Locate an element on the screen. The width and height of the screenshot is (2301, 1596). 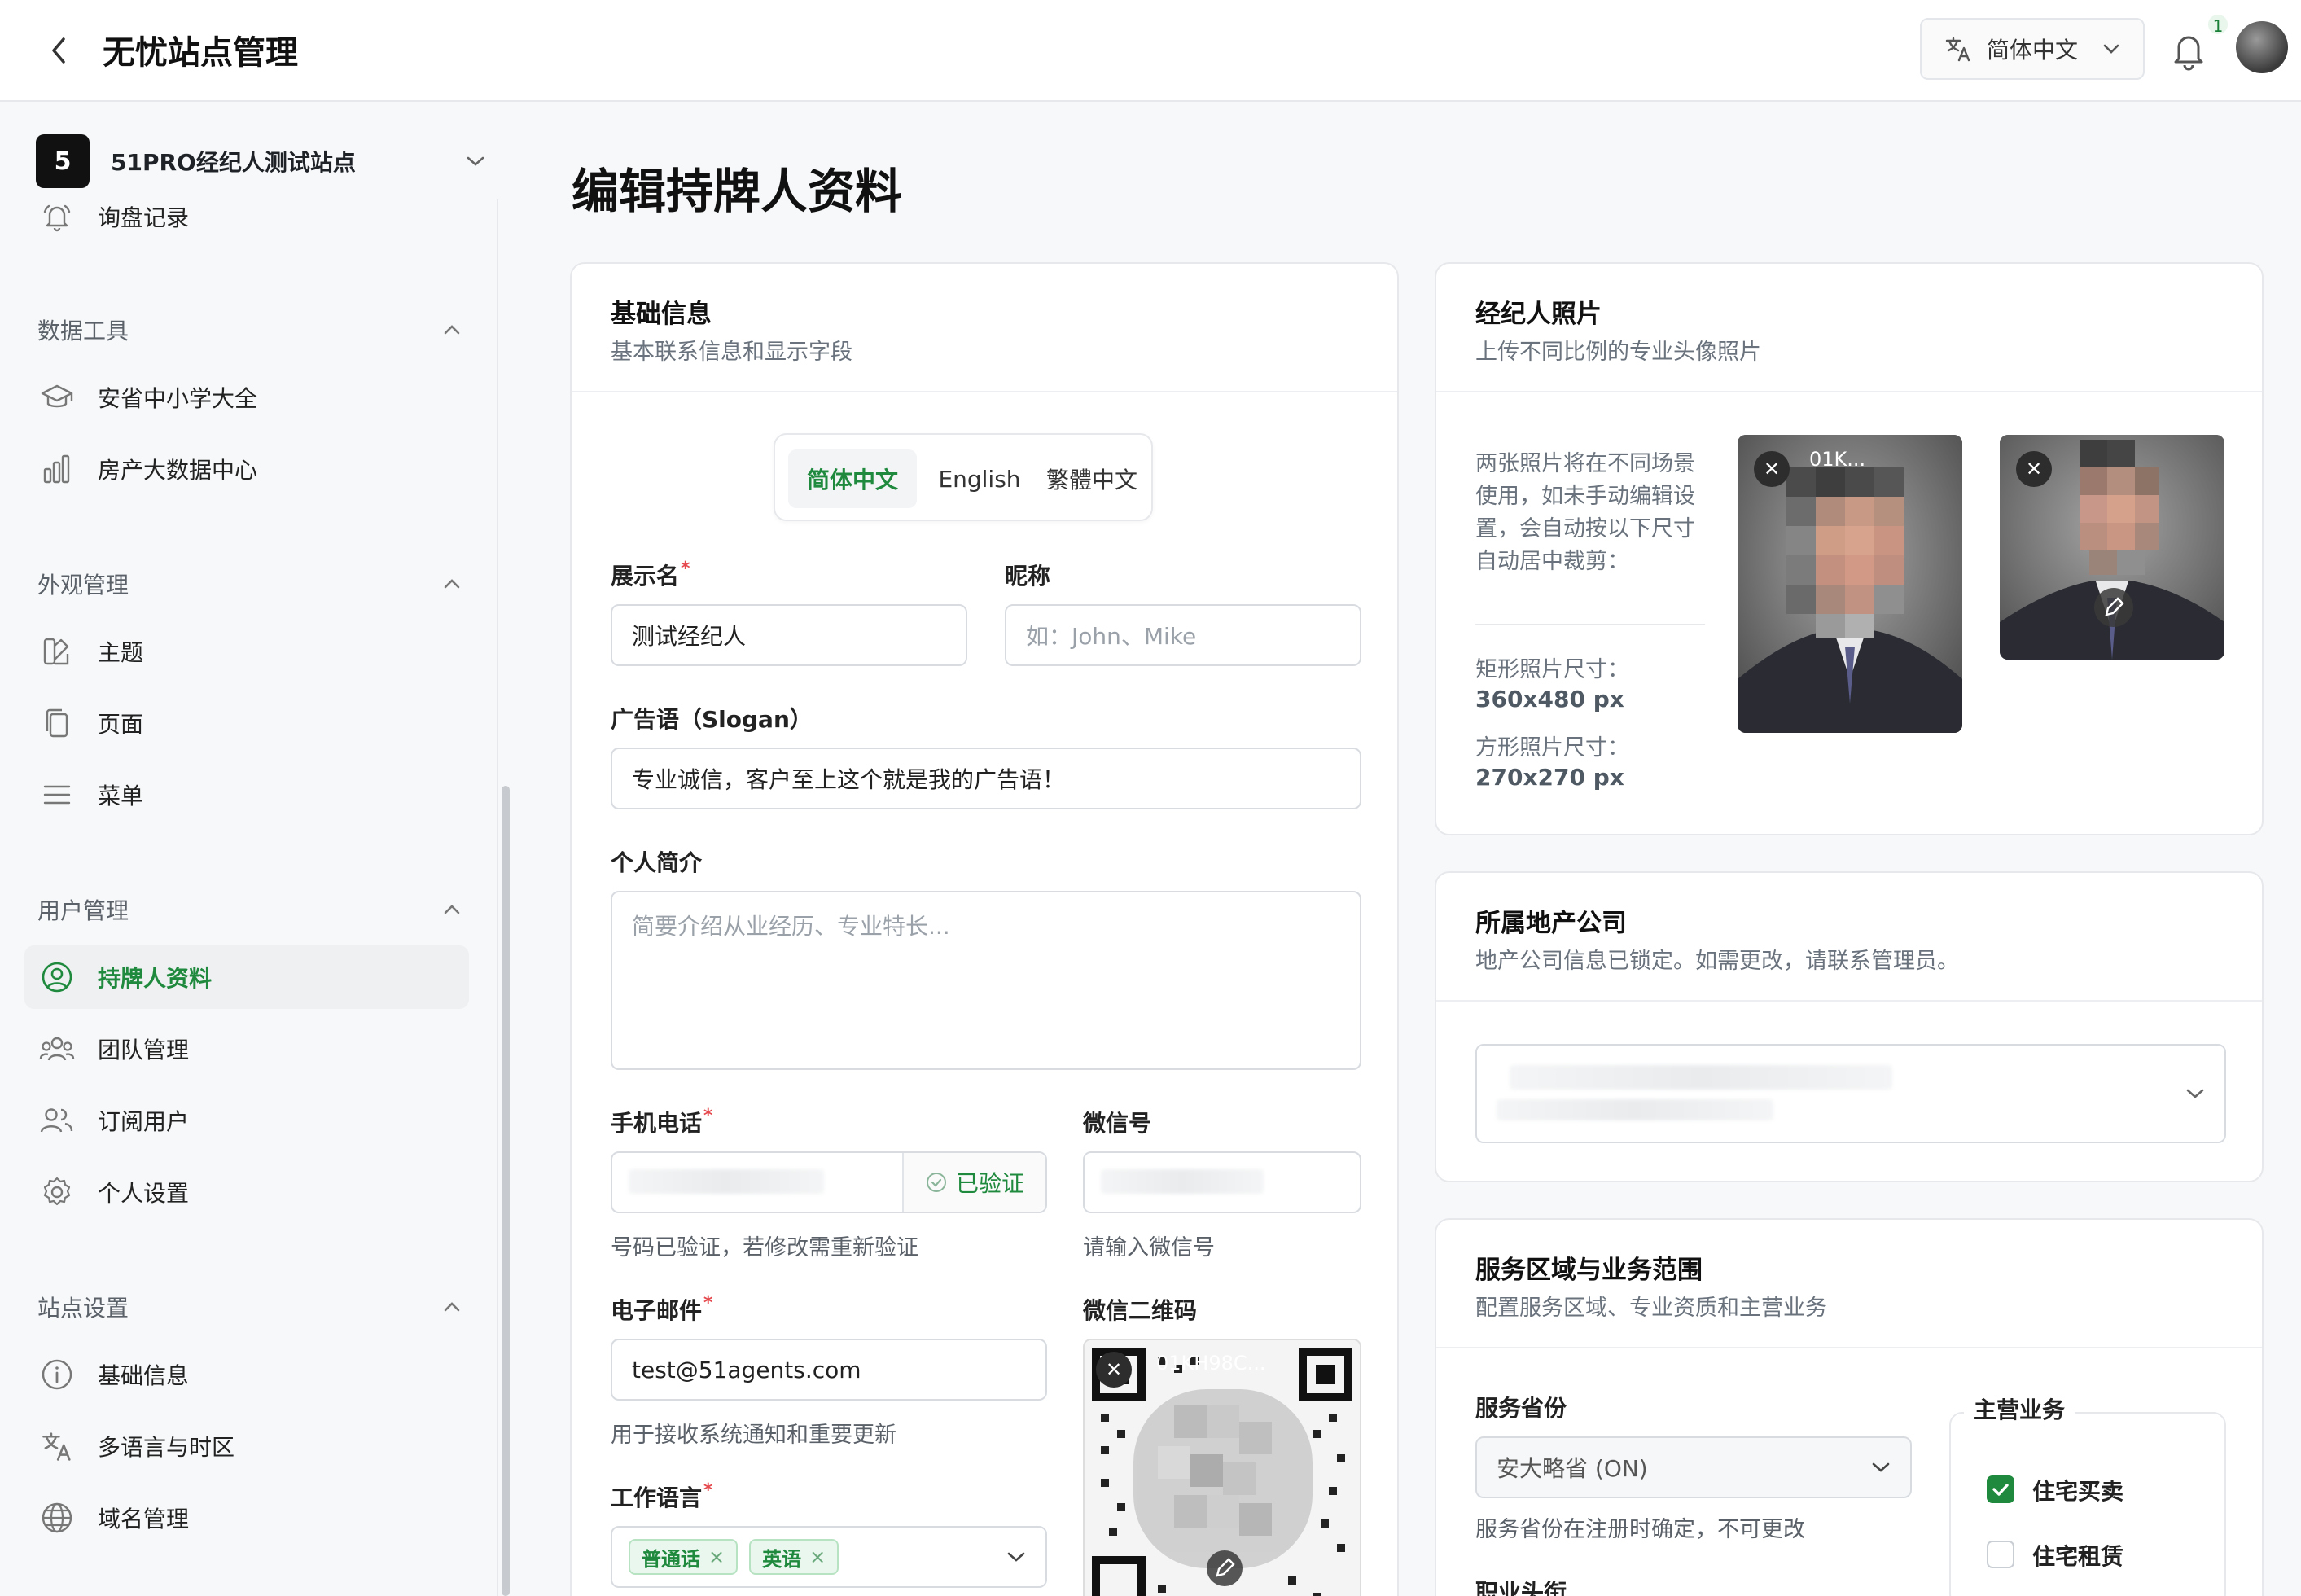
required-mark: * is located at coordinates (708, 1116).